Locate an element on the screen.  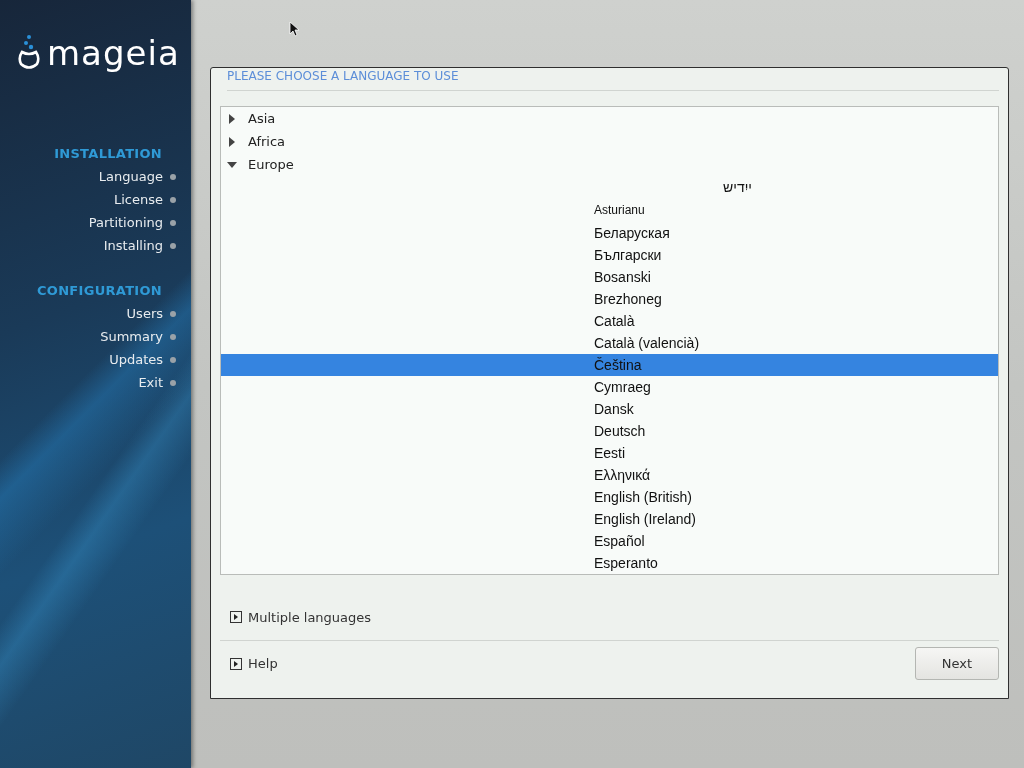
language-item: Esperanto is located at coordinates (609, 563).